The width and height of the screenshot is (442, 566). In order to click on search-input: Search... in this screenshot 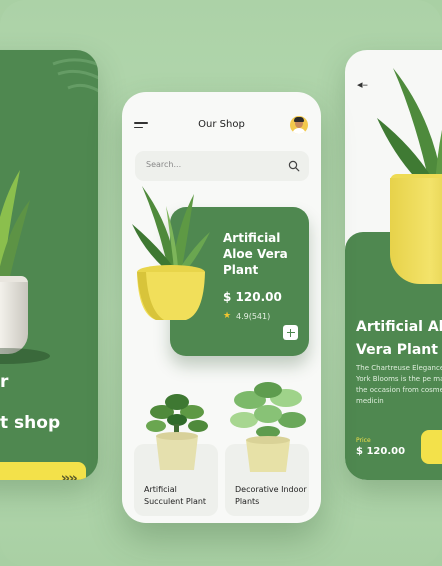, I will do `click(163, 164)`.